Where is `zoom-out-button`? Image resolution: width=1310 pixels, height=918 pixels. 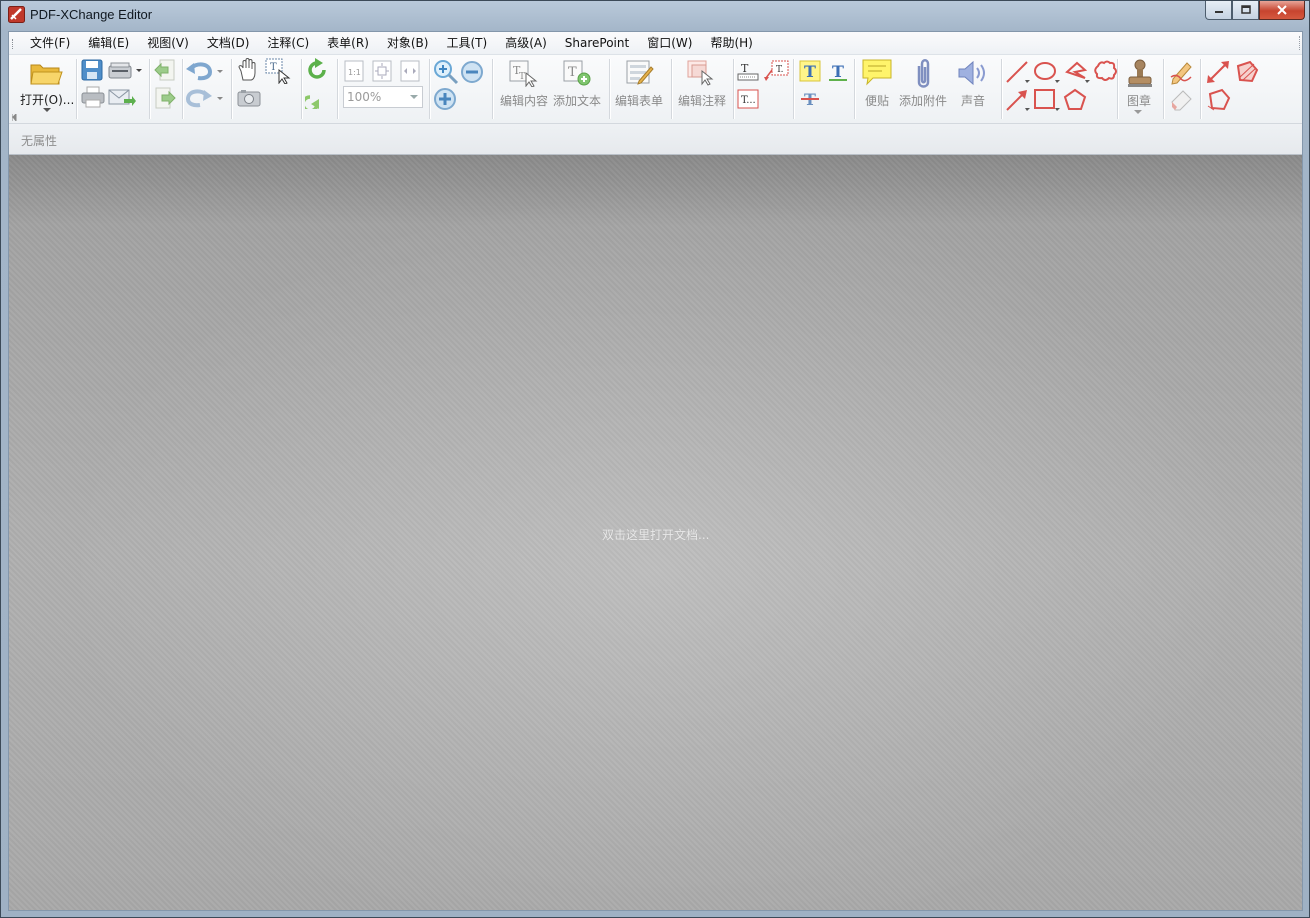
zoom-out-button is located at coordinates (472, 72).